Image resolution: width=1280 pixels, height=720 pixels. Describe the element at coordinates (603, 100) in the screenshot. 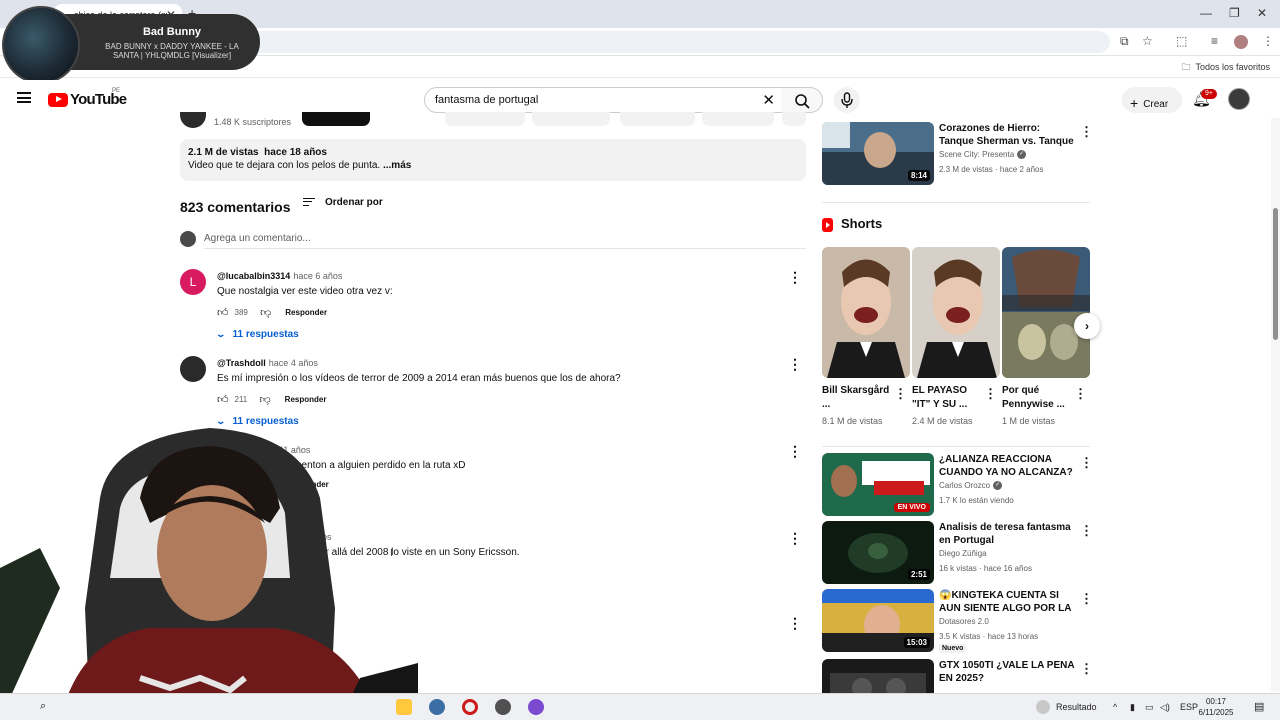

I see `search-box: fantasma de portugal ✕` at that location.